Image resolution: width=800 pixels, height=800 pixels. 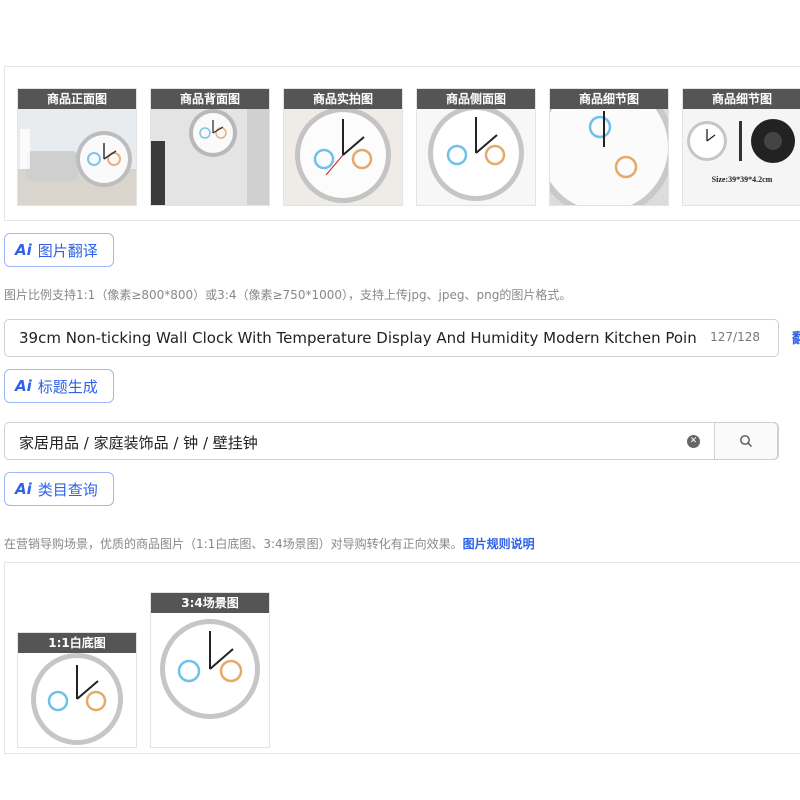 I want to click on title-generate-label: 标题生成, so click(x=67, y=386).